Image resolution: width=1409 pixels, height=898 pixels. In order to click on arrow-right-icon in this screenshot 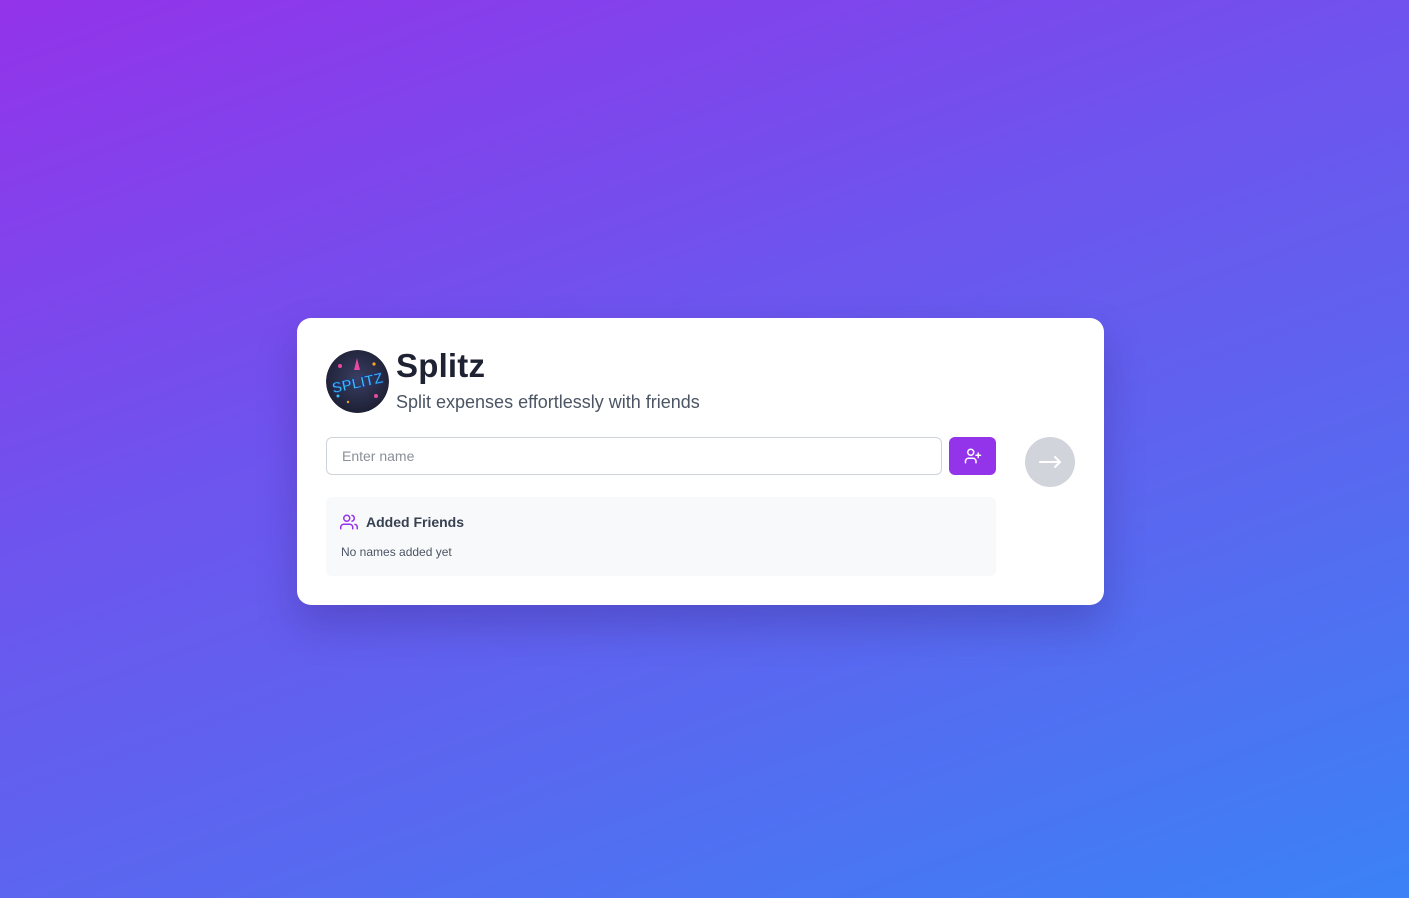, I will do `click(1050, 462)`.